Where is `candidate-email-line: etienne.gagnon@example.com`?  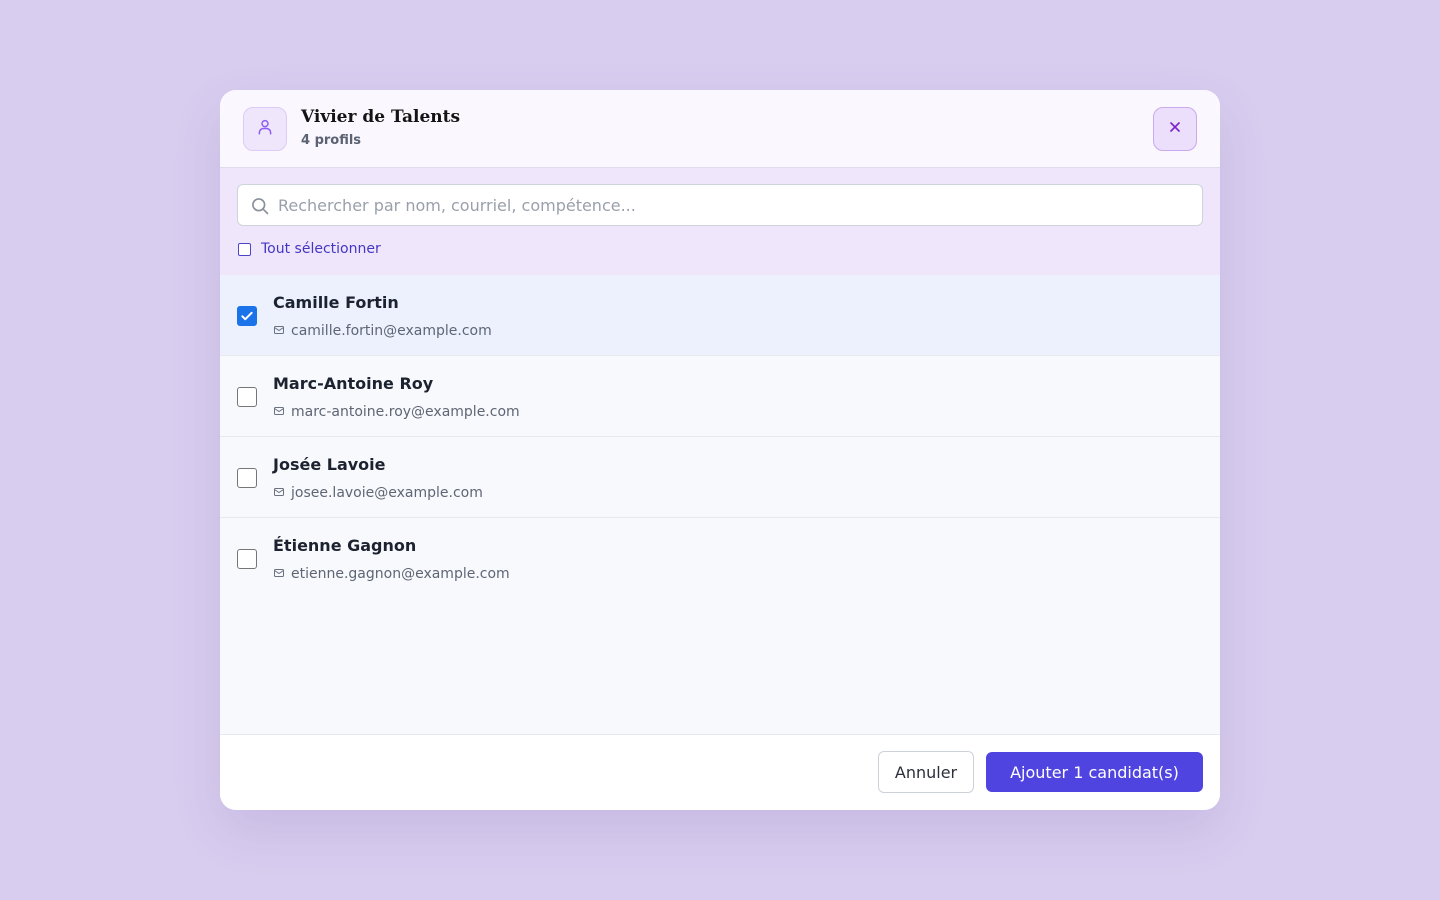
candidate-email-line: etienne.gagnon@example.com is located at coordinates (391, 573).